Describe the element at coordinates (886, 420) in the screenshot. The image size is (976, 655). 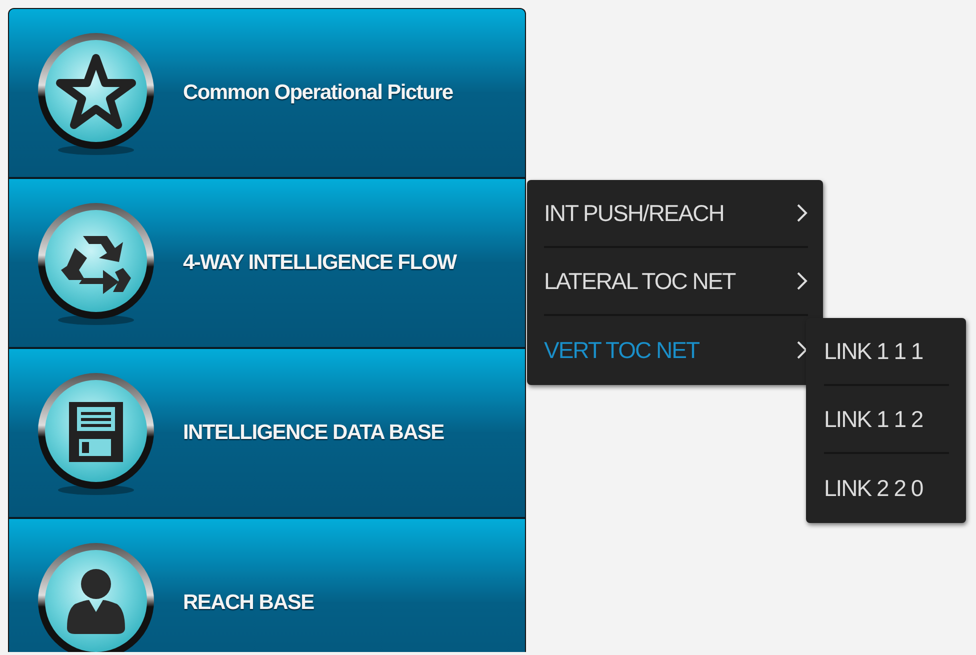
I see `menu-item: LINK 1 1 2` at that location.